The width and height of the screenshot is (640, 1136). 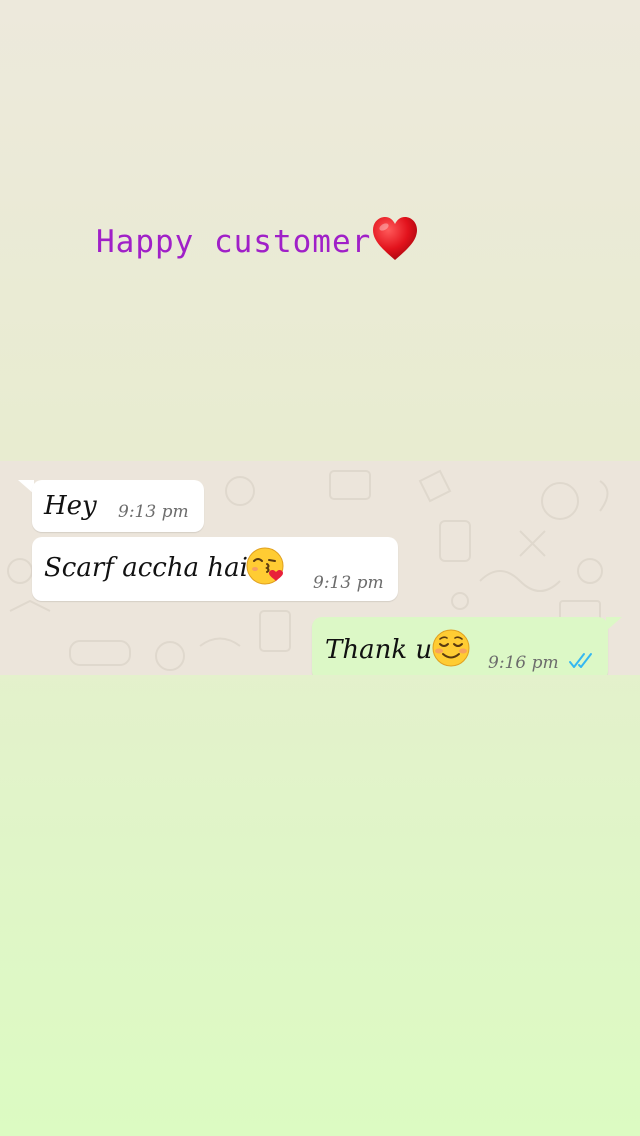 What do you see at coordinates (379, 650) in the screenshot?
I see `message-text: Thank u` at bounding box center [379, 650].